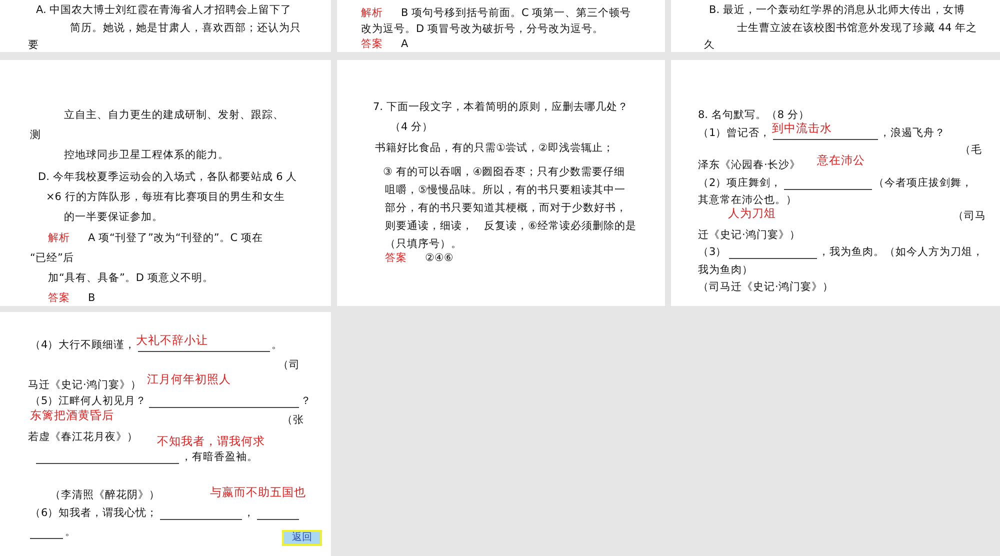 The width and height of the screenshot is (1000, 556). Describe the element at coordinates (289, 365) in the screenshot. I see `slide-text: （司` at that location.